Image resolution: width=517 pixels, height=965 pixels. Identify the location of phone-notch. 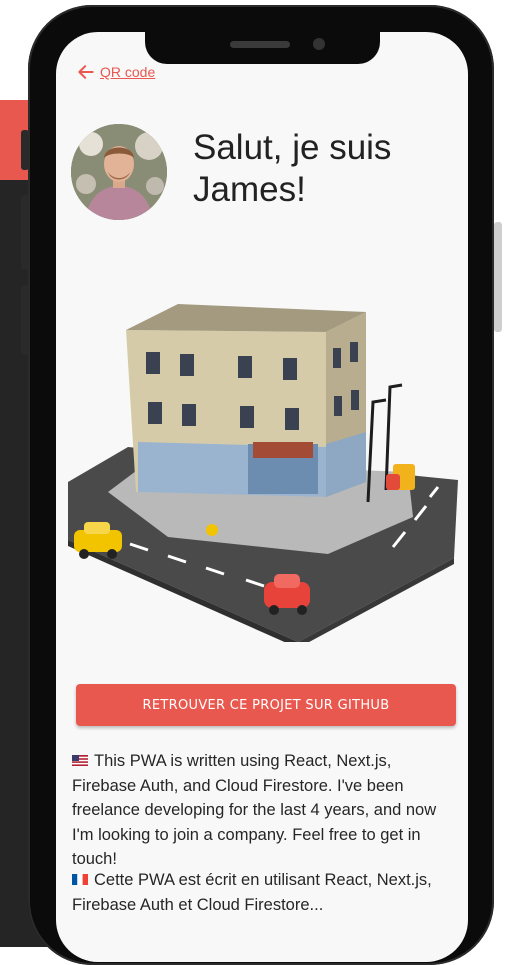
(262, 46).